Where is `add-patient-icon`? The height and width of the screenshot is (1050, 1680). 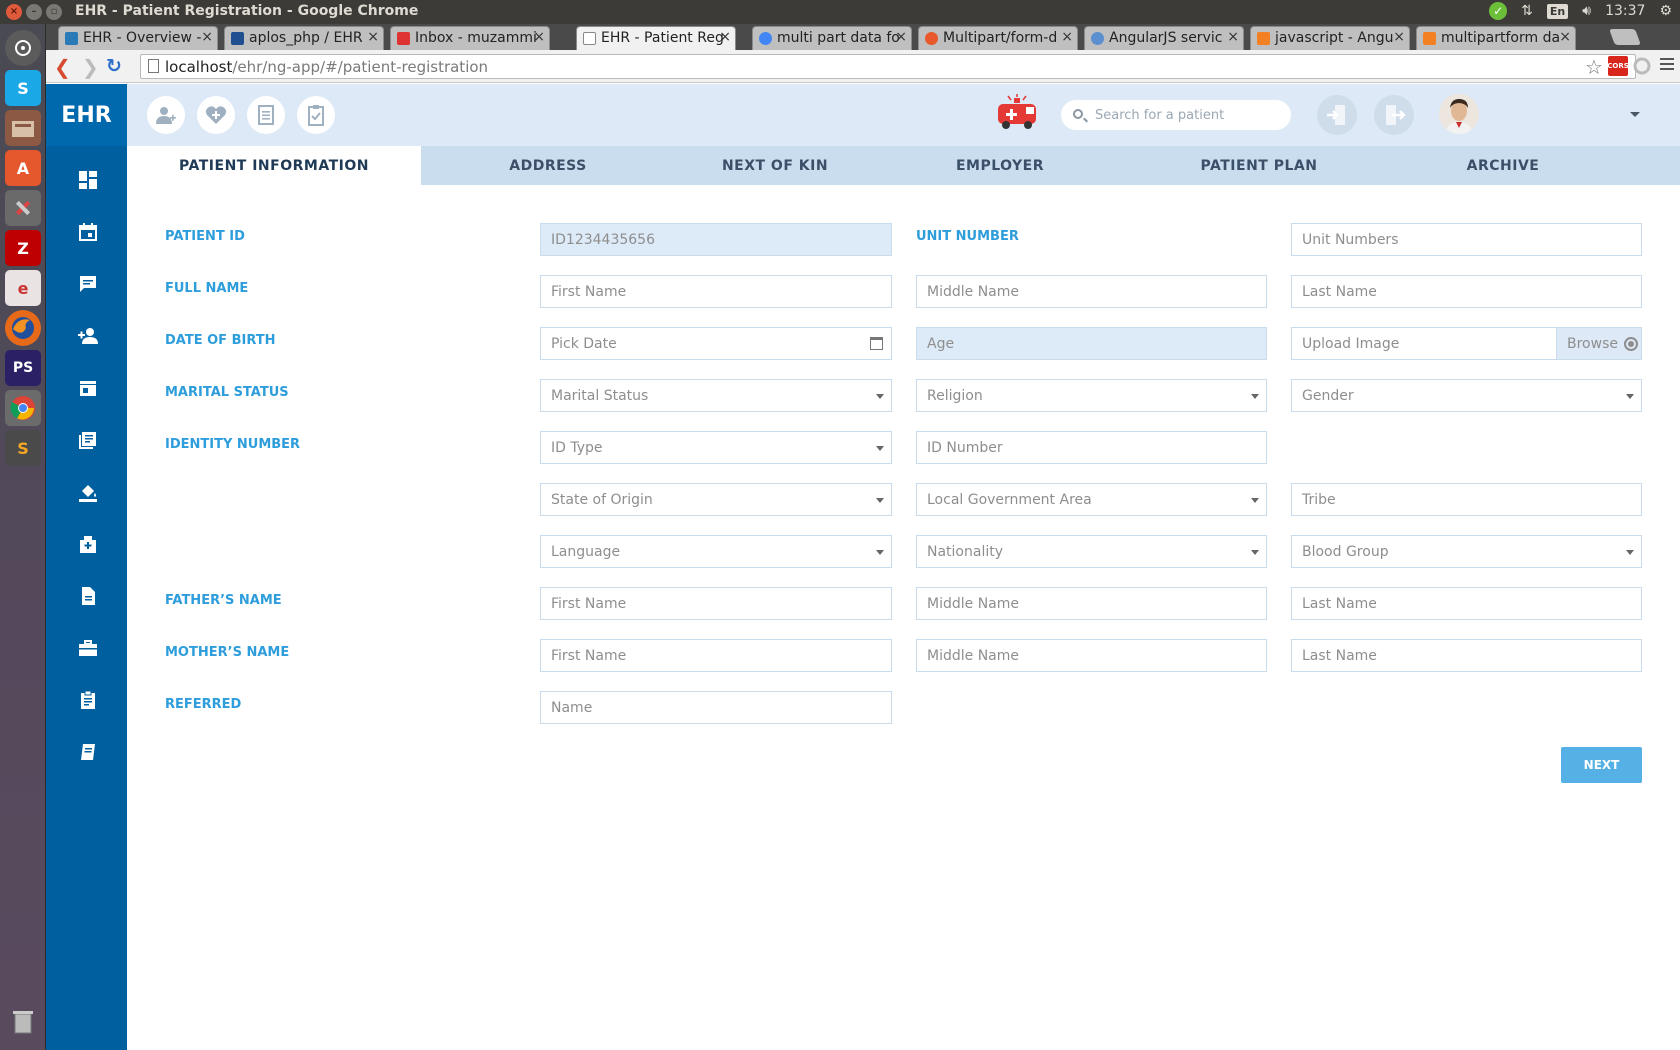 add-patient-icon is located at coordinates (88, 336).